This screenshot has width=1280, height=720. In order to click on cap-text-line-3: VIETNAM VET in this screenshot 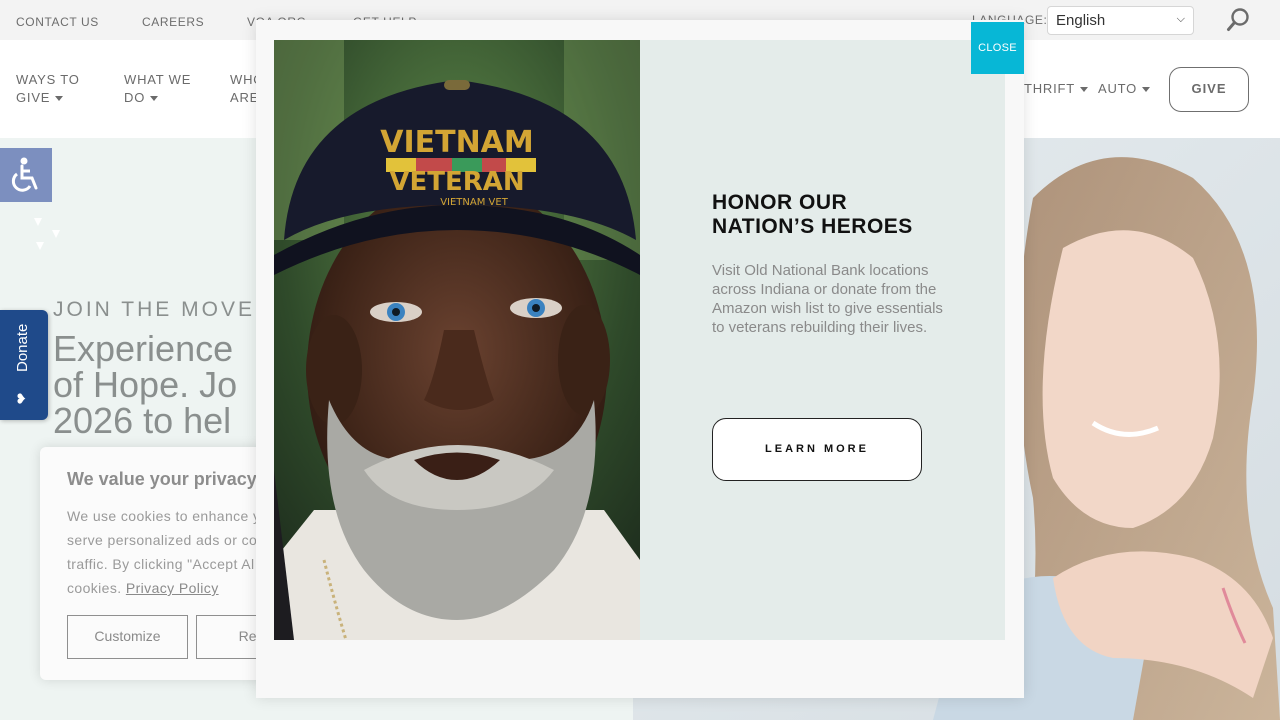, I will do `click(474, 202)`.